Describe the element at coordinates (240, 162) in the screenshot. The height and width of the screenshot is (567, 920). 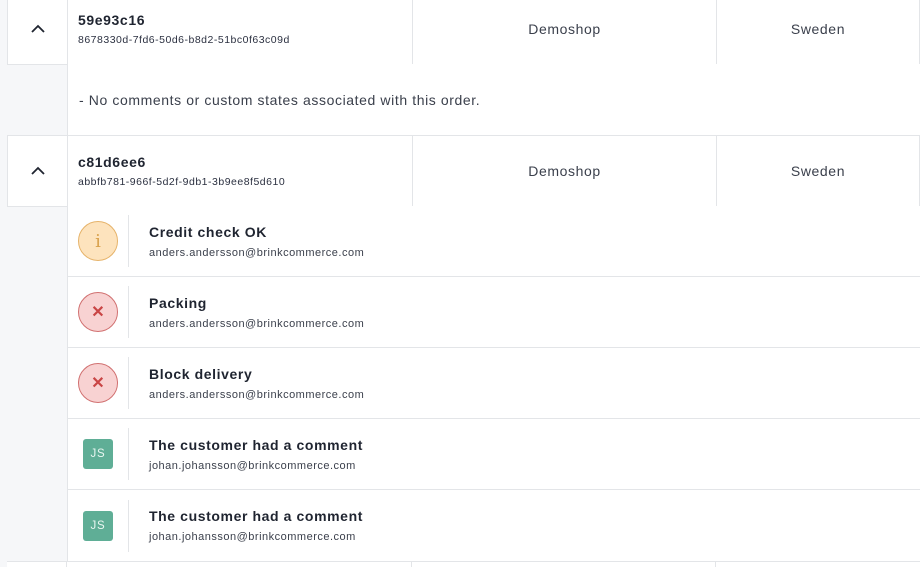
I see `order-reference: c81d6ee6` at that location.